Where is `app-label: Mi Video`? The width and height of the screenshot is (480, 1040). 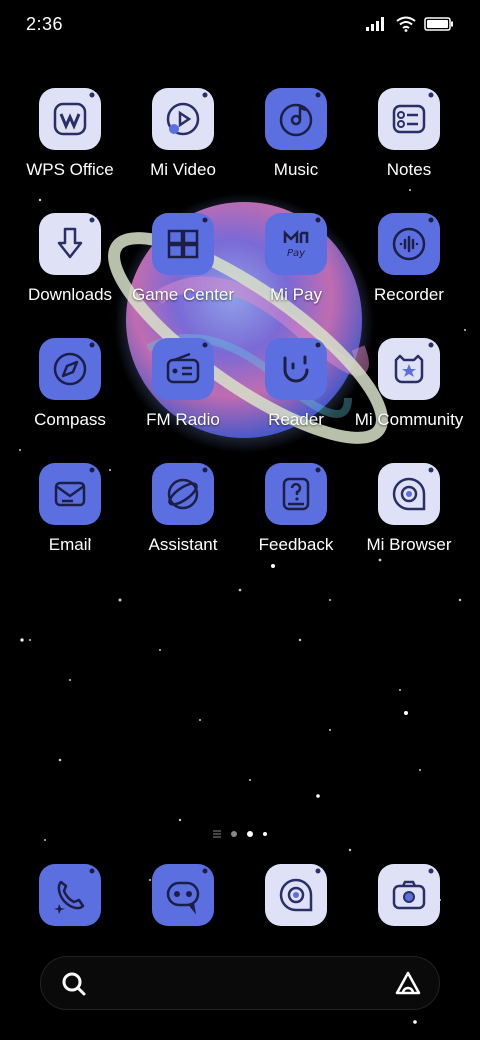
app-label: Mi Video is located at coordinates (183, 169).